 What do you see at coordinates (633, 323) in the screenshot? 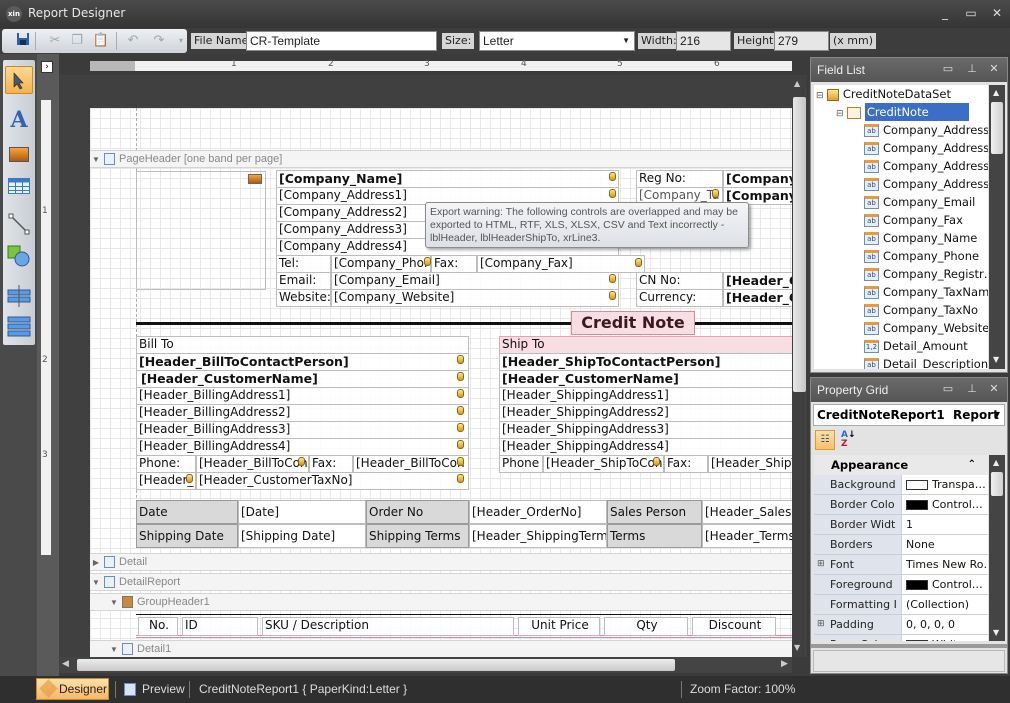
I see `credit-note-title: Credit Note` at bounding box center [633, 323].